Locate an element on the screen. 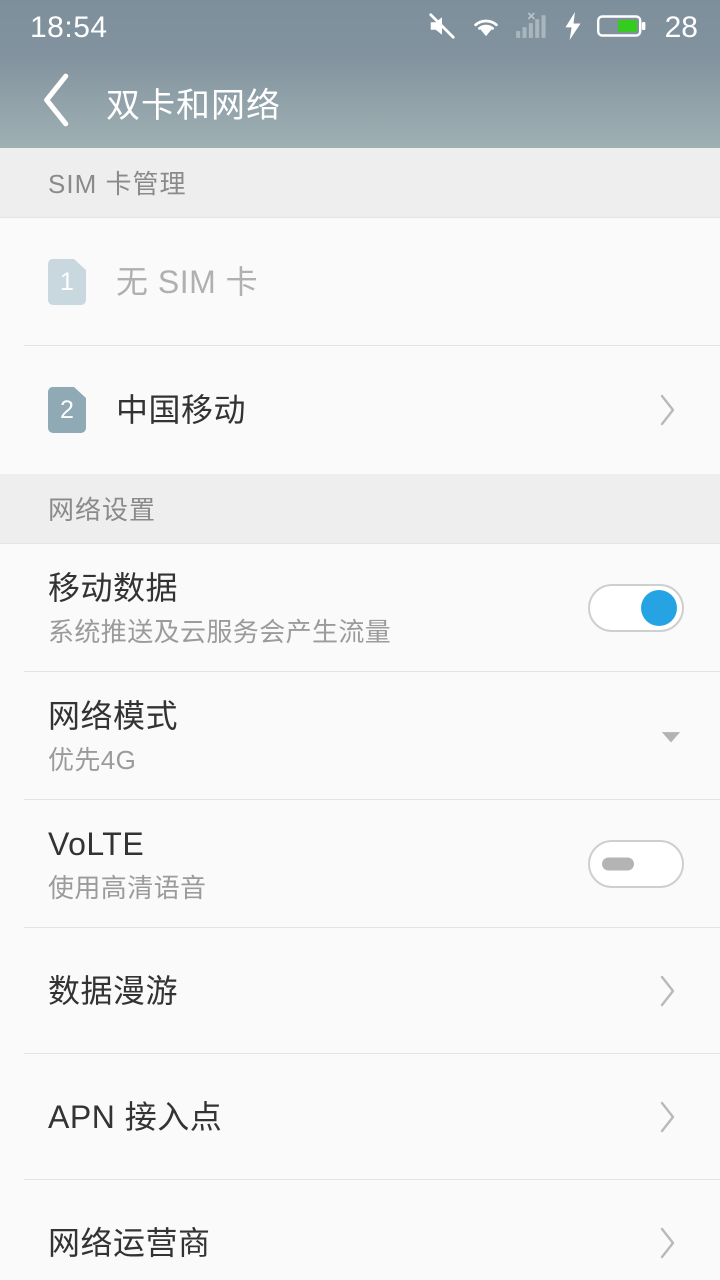  row-mobile-data-subtitle: 系统推送及云服务会产生流量 is located at coordinates (220, 631).